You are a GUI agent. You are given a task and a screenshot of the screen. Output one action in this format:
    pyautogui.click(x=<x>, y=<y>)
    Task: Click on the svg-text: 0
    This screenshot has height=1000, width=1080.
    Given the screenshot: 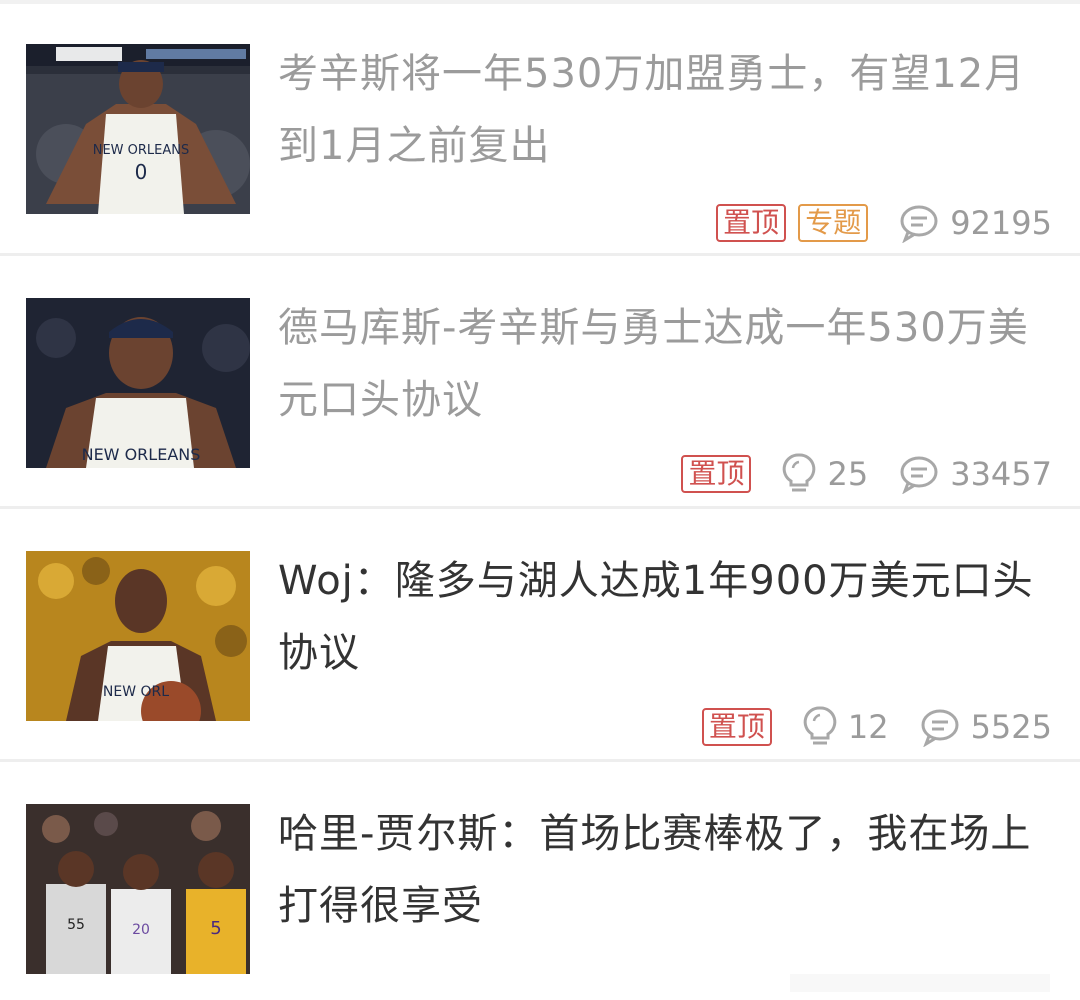 What is the action you would take?
    pyautogui.click(x=141, y=172)
    